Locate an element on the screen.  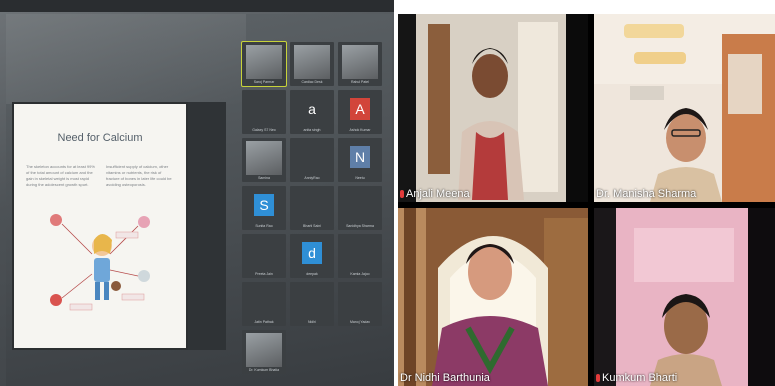
participant-avatar: N is located at coordinates (360, 157).